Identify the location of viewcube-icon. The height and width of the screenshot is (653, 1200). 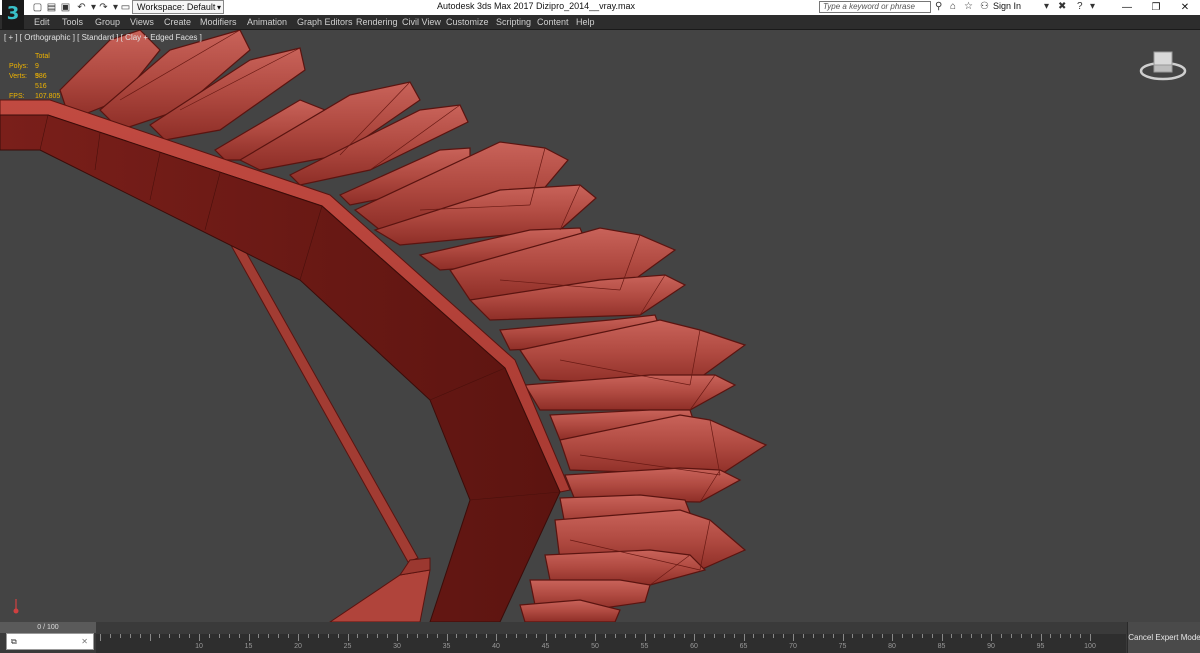
(1163, 68).